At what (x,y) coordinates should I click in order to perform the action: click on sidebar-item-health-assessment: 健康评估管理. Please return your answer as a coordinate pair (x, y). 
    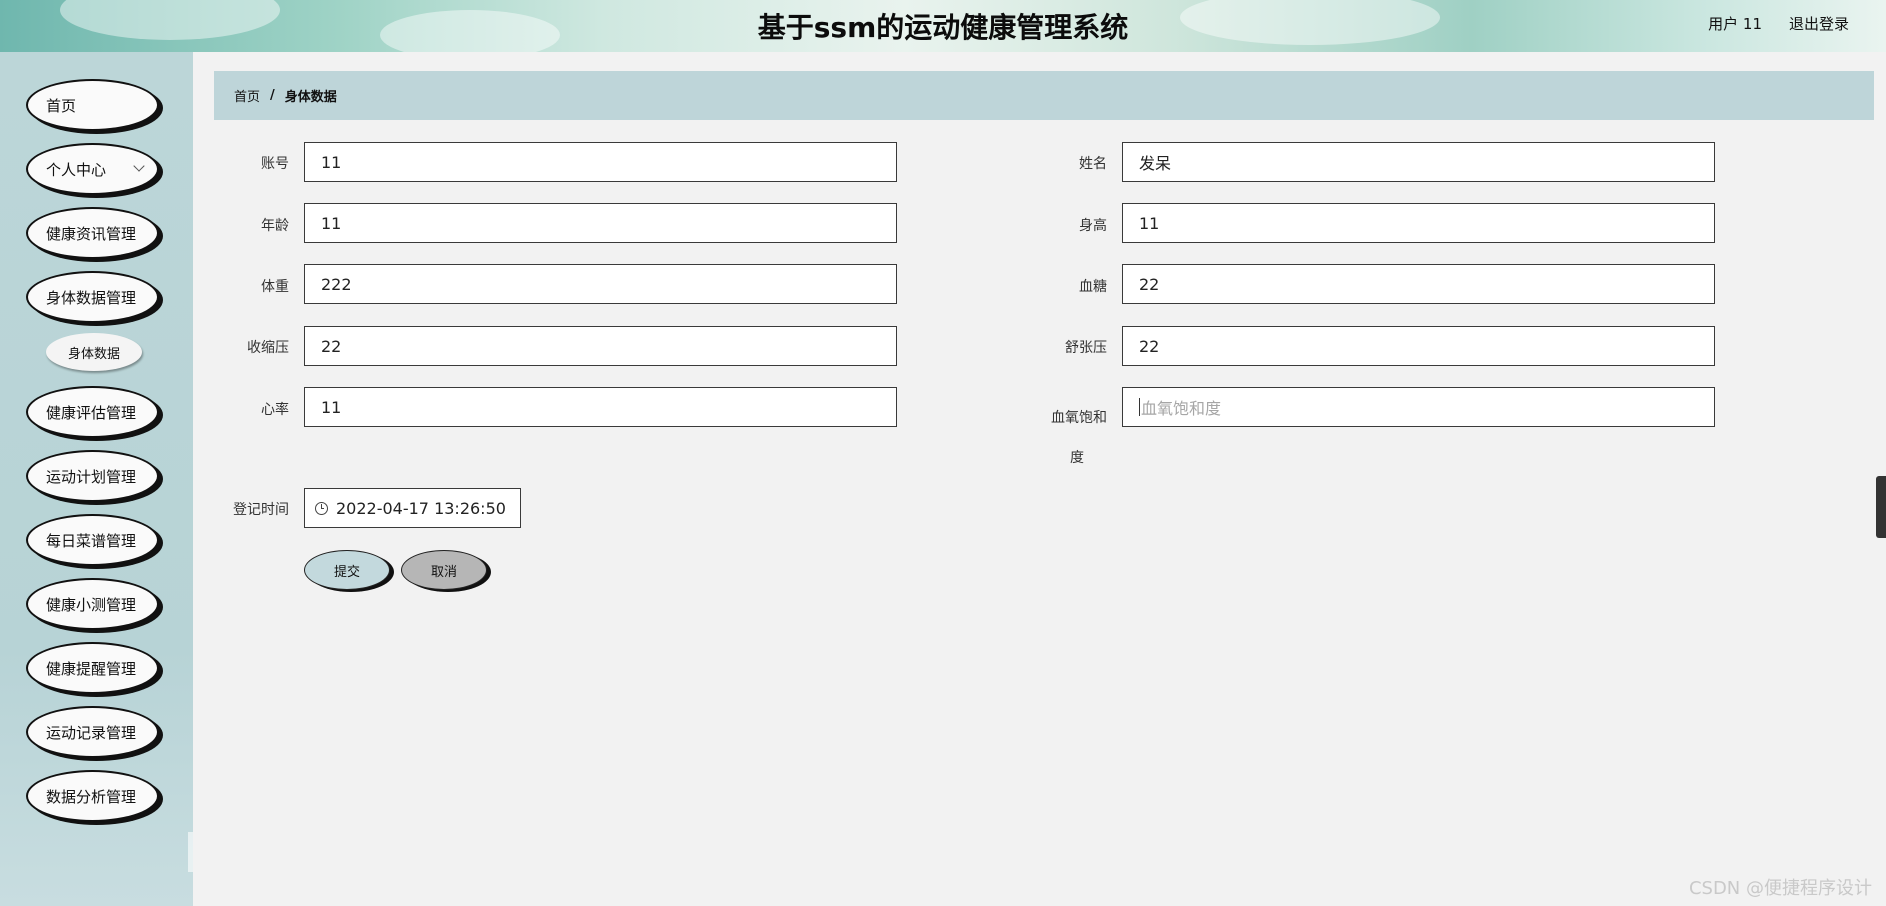
    Looking at the image, I should click on (92, 412).